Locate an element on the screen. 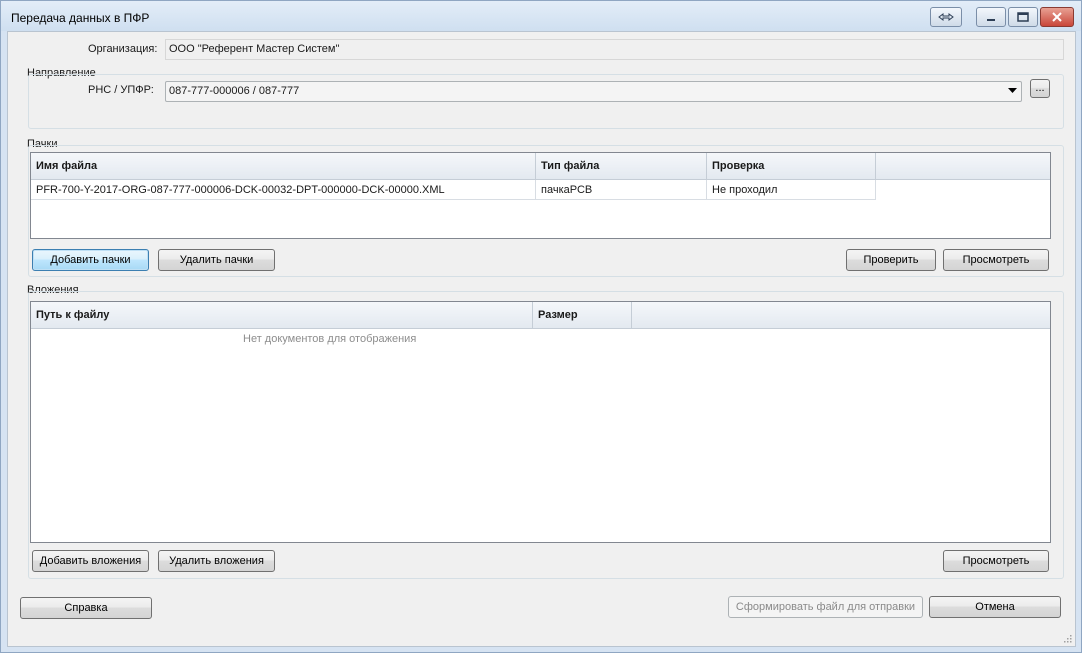  close-button is located at coordinates (1057, 17).